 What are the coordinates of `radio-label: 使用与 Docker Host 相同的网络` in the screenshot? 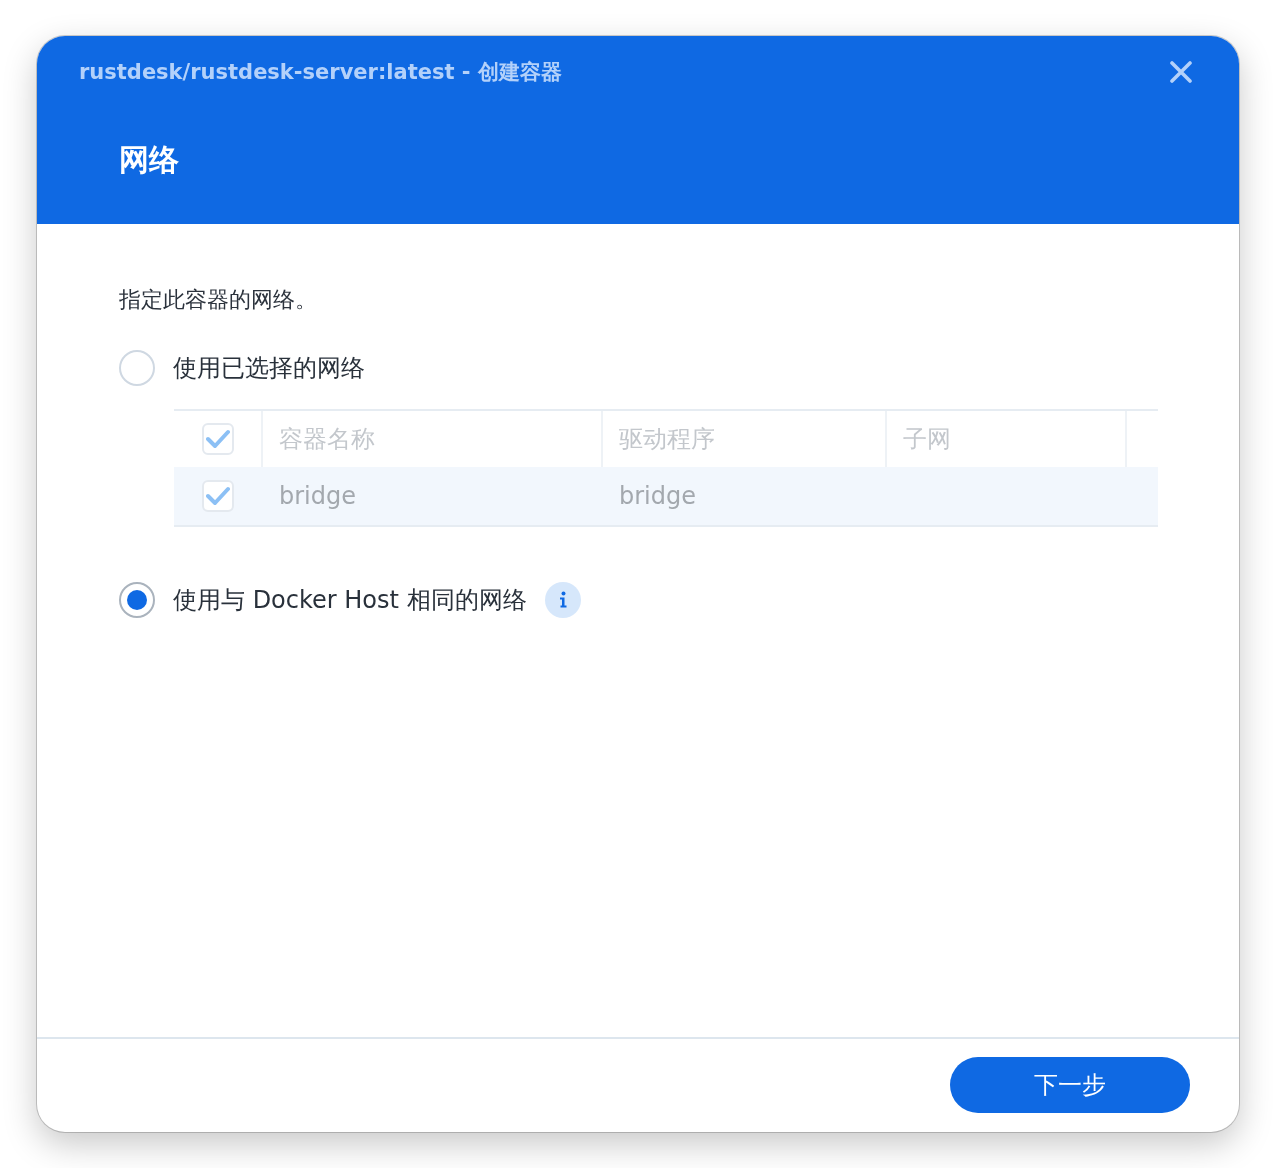 It's located at (350, 600).